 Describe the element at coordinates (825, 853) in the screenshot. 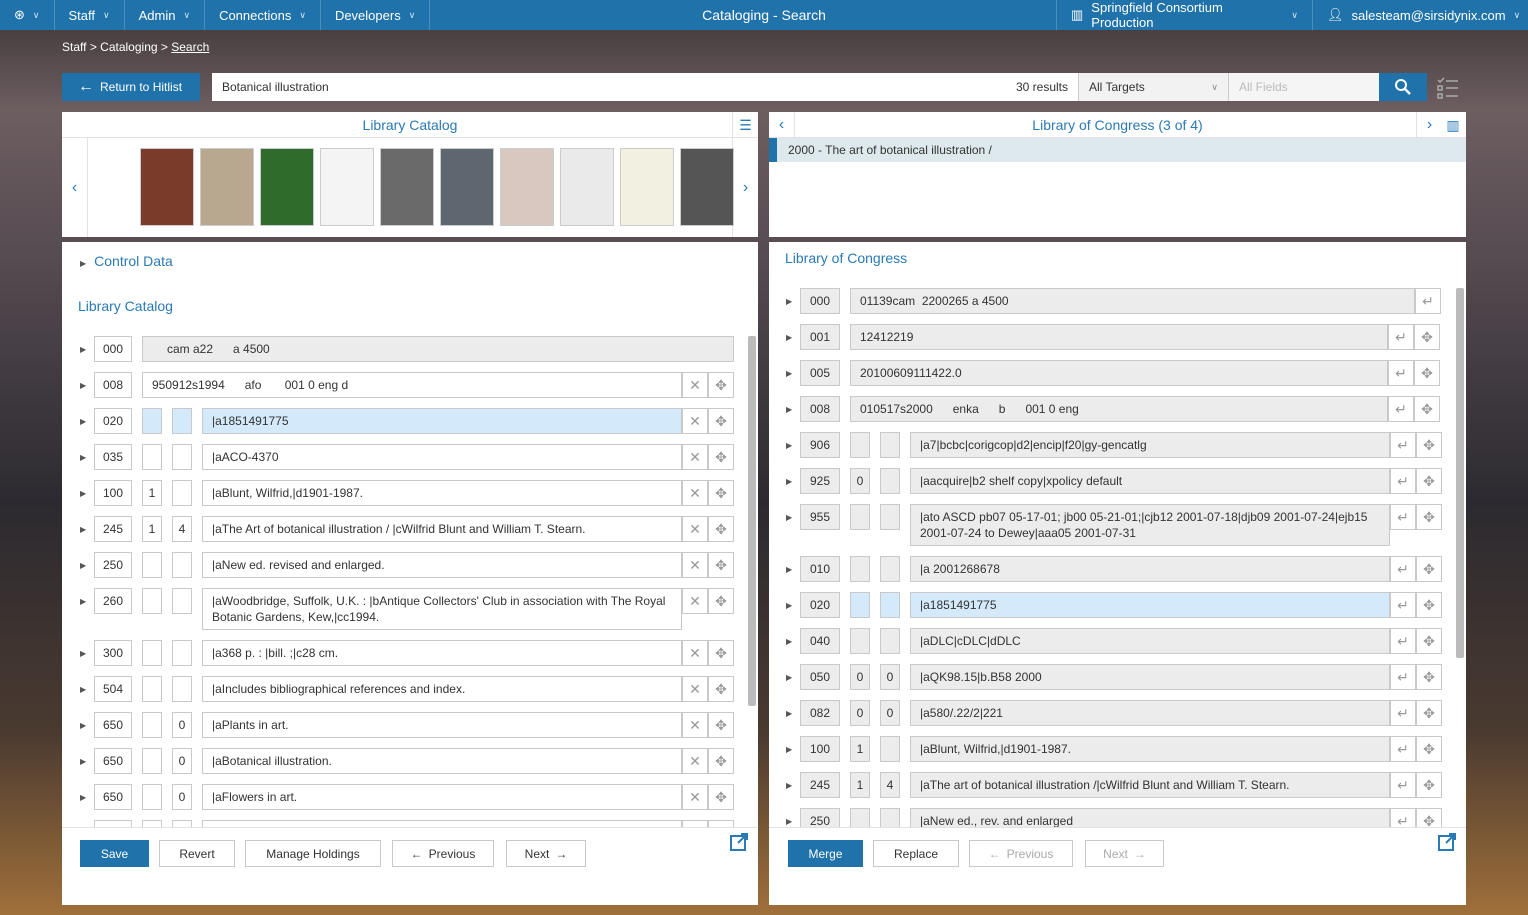

I see `merge-button: Merge` at that location.